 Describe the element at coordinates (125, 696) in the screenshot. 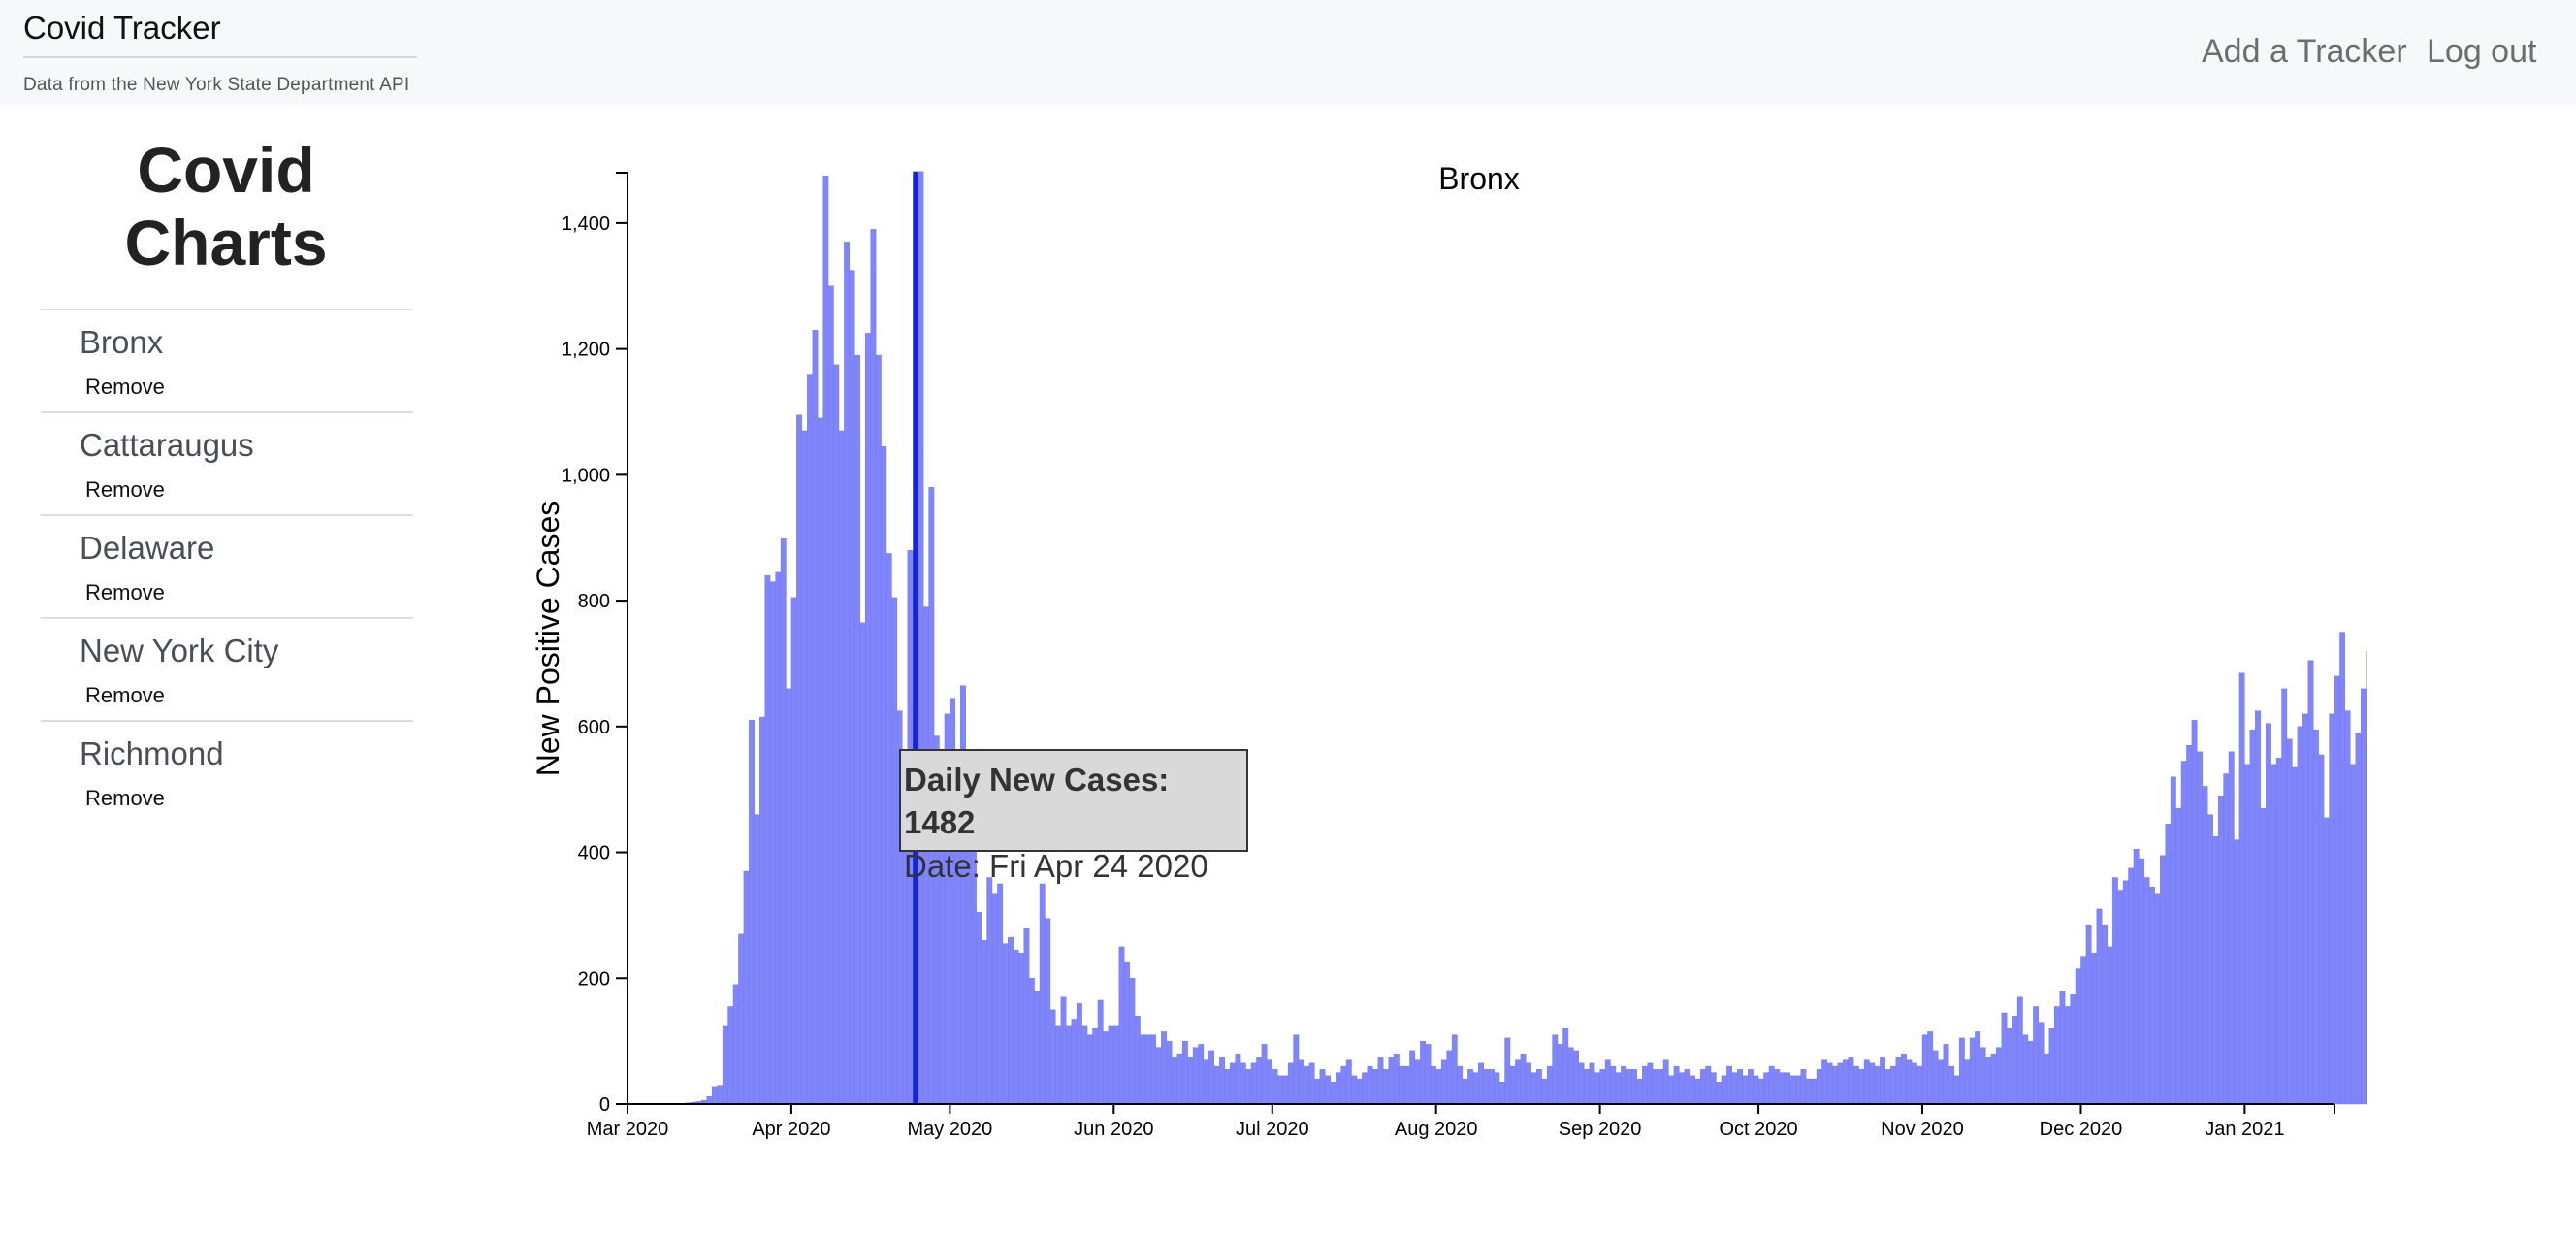

I see `remove-button: Remove` at that location.